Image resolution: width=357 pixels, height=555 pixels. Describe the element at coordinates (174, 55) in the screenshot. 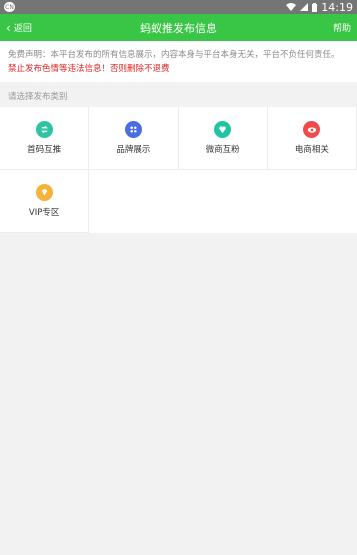

I see `disclaimer-text: 免费声明：本平台发布的所有信息展示，内容本身与平台本身无关，平台不负任何责任。` at that location.